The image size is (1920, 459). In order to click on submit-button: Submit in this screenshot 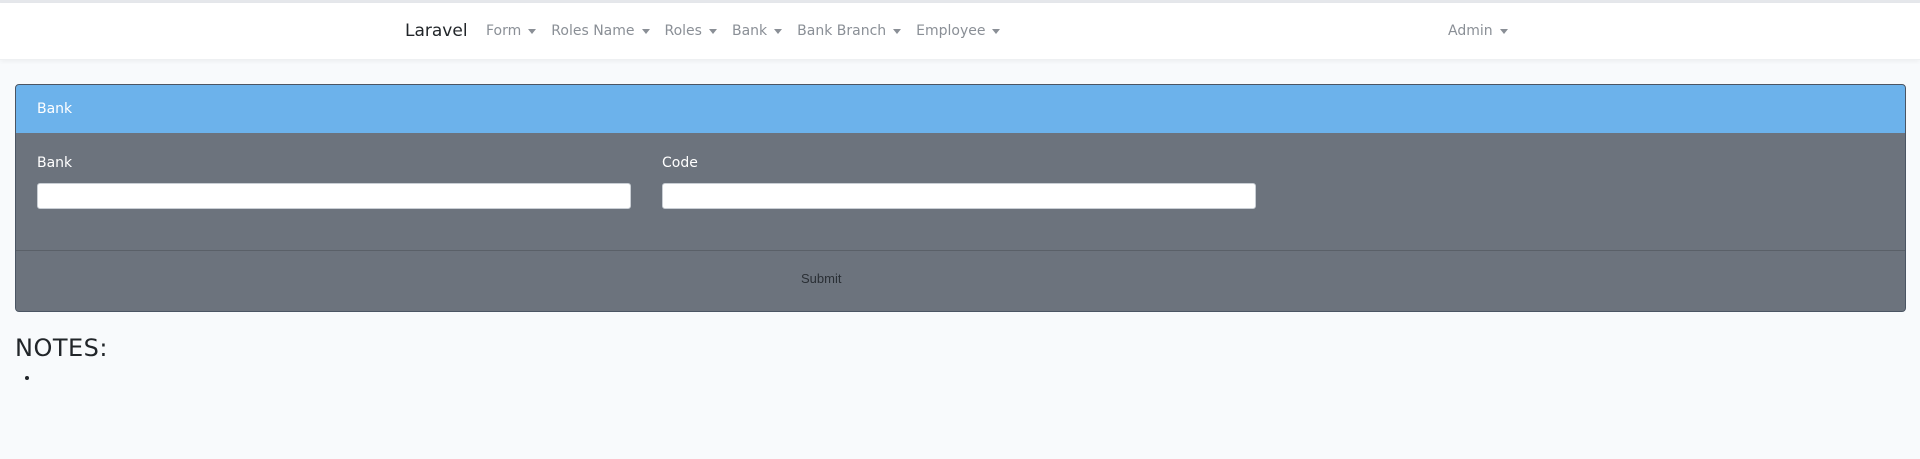, I will do `click(821, 278)`.